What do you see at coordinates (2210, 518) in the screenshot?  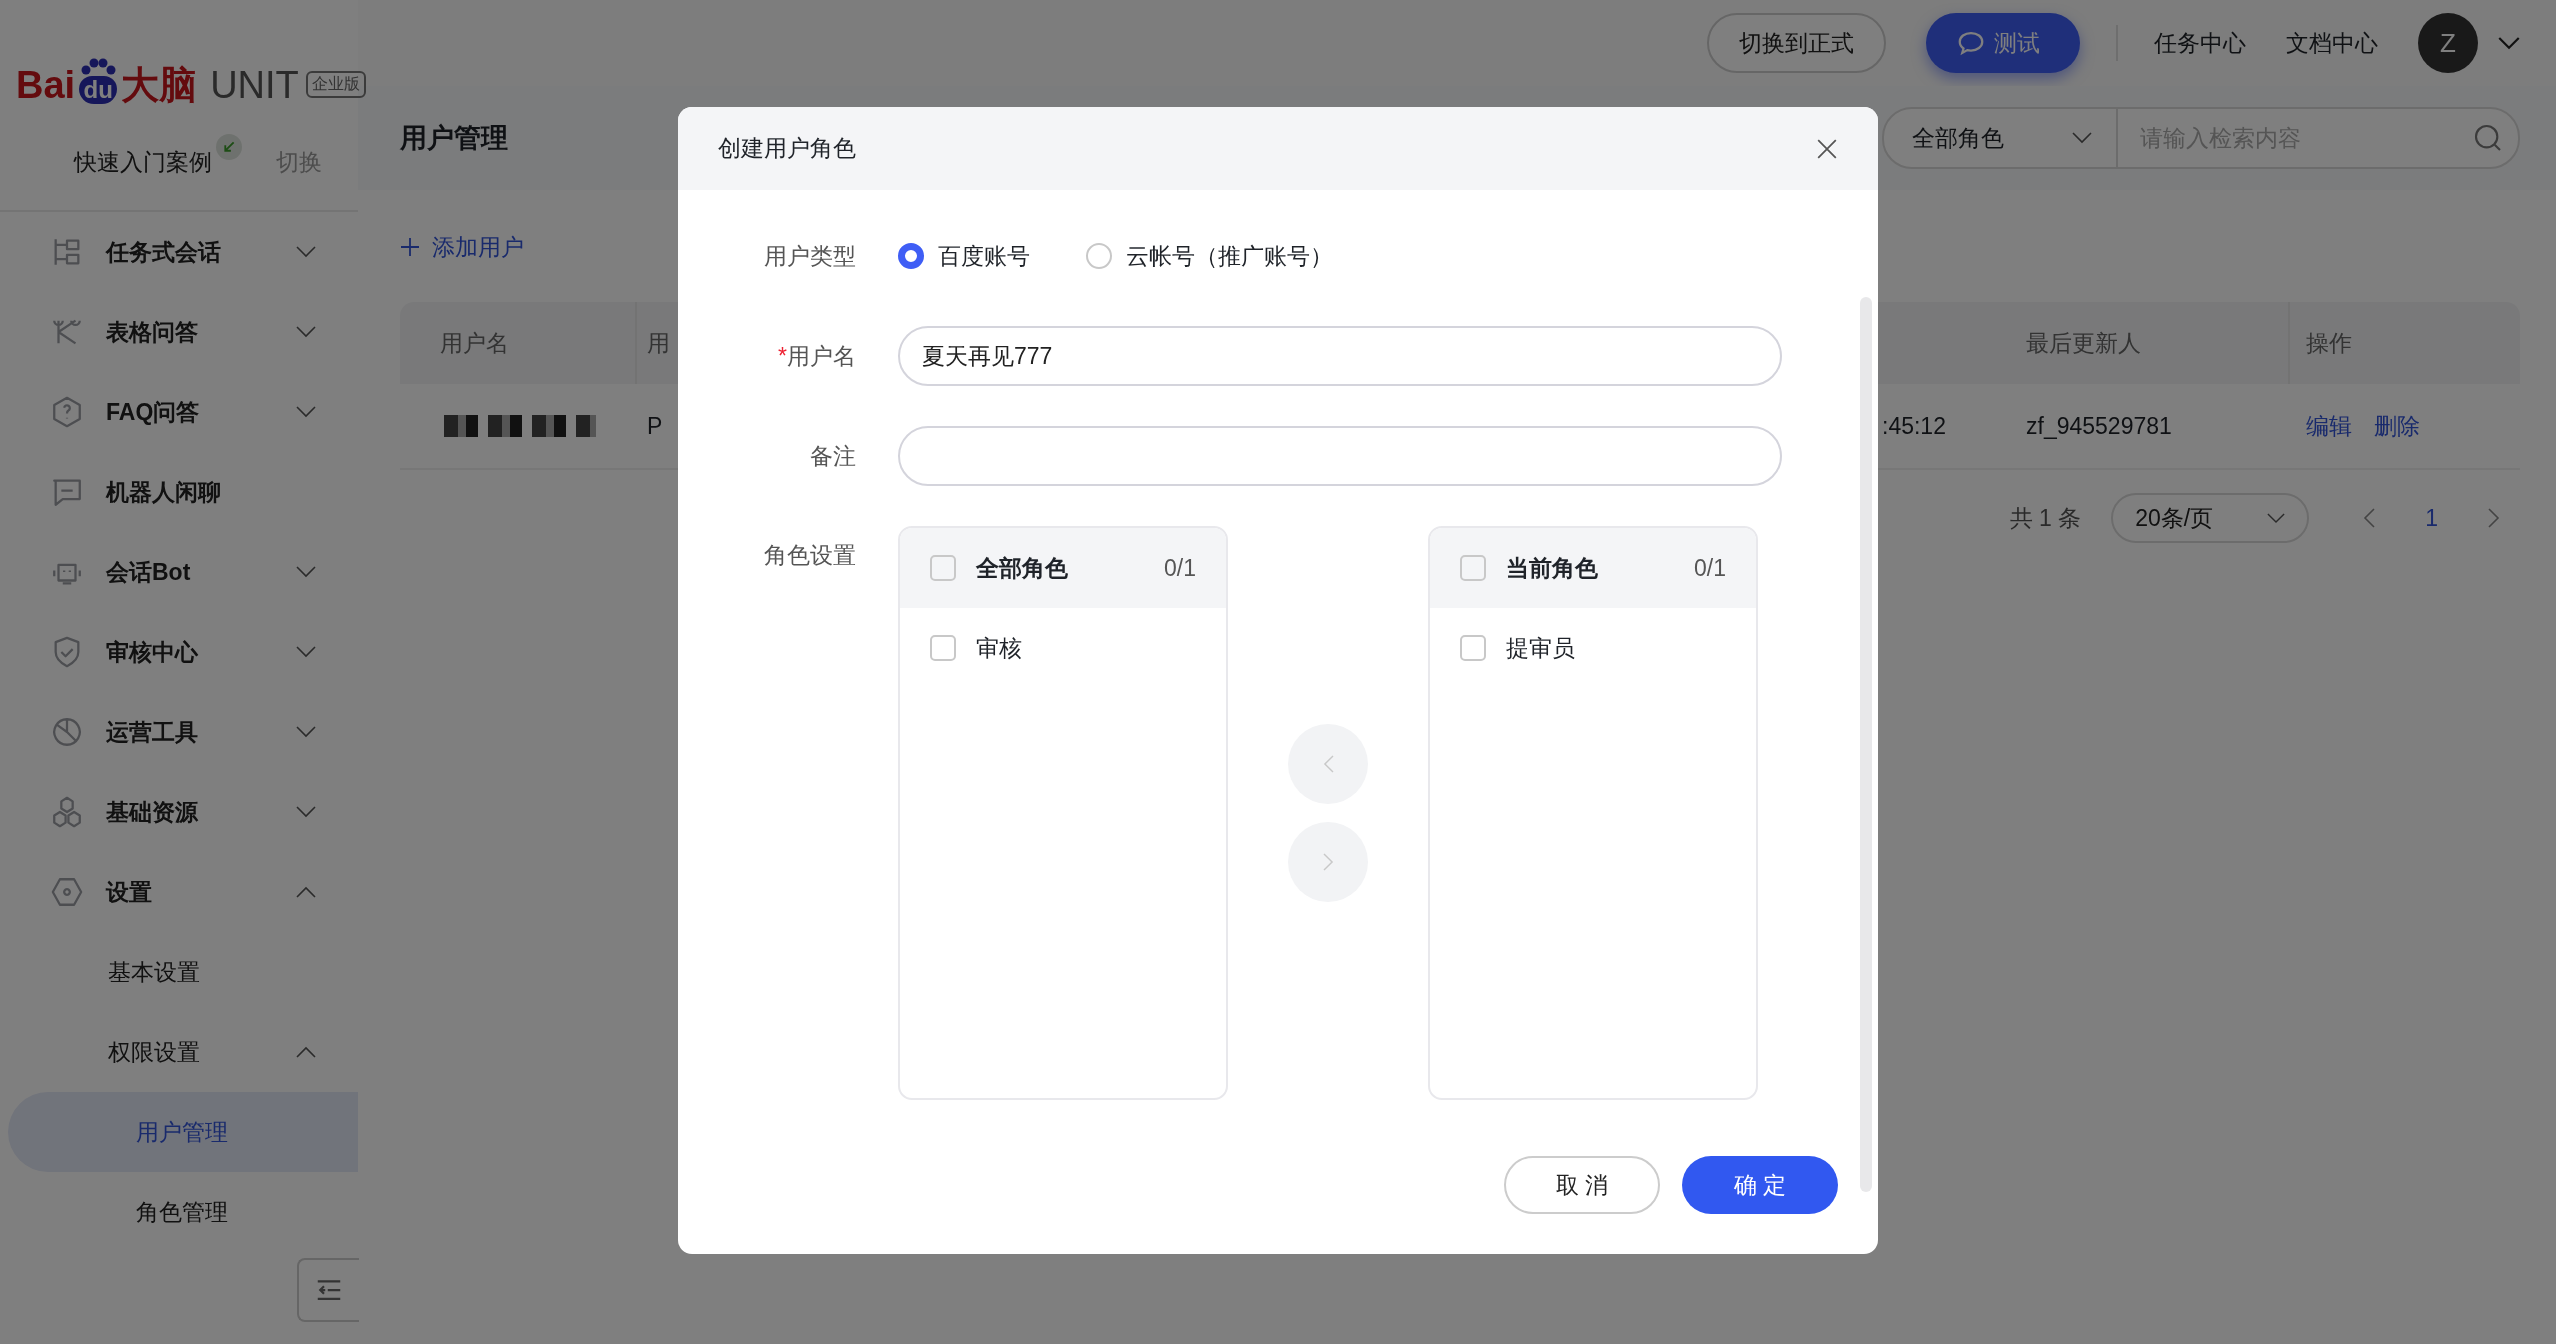 I see `page-size-dropdown: 20条/页` at bounding box center [2210, 518].